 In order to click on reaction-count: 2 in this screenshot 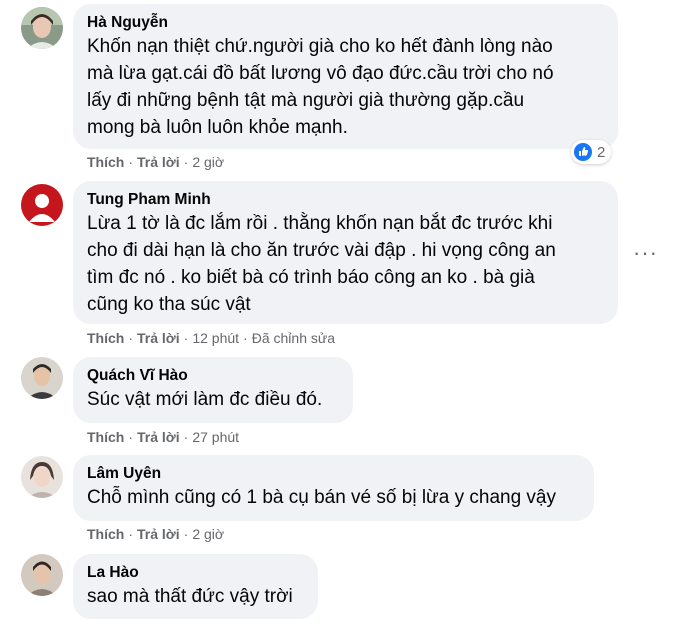, I will do `click(601, 152)`.